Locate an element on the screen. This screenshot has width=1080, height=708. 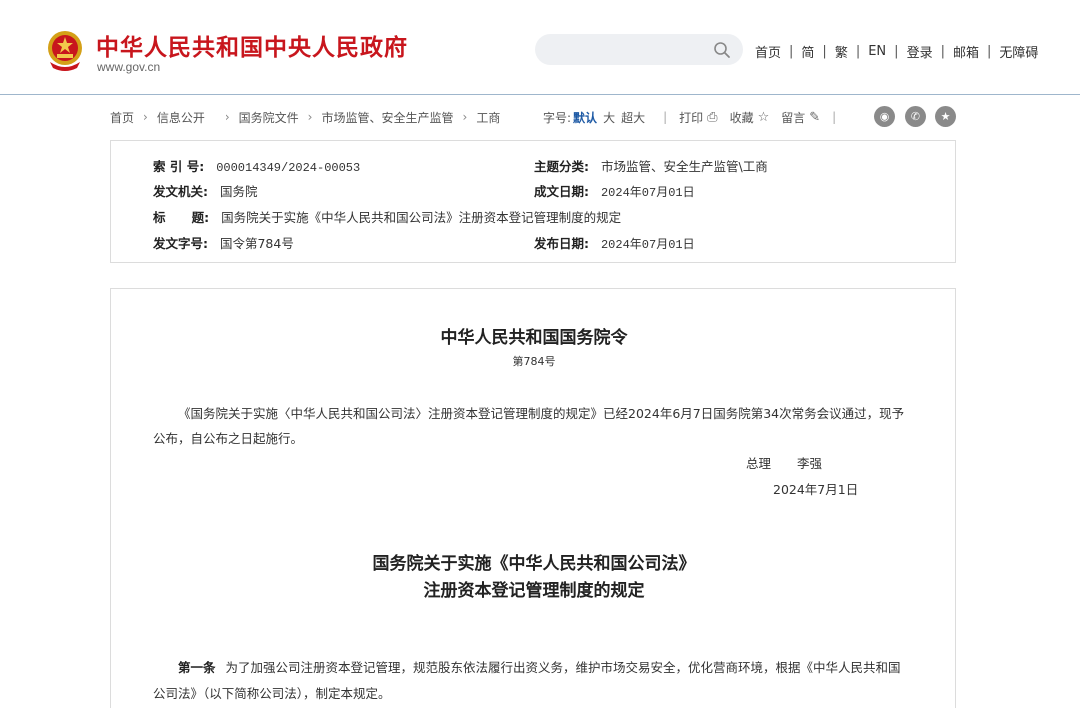
link-english: EN is located at coordinates (877, 51).